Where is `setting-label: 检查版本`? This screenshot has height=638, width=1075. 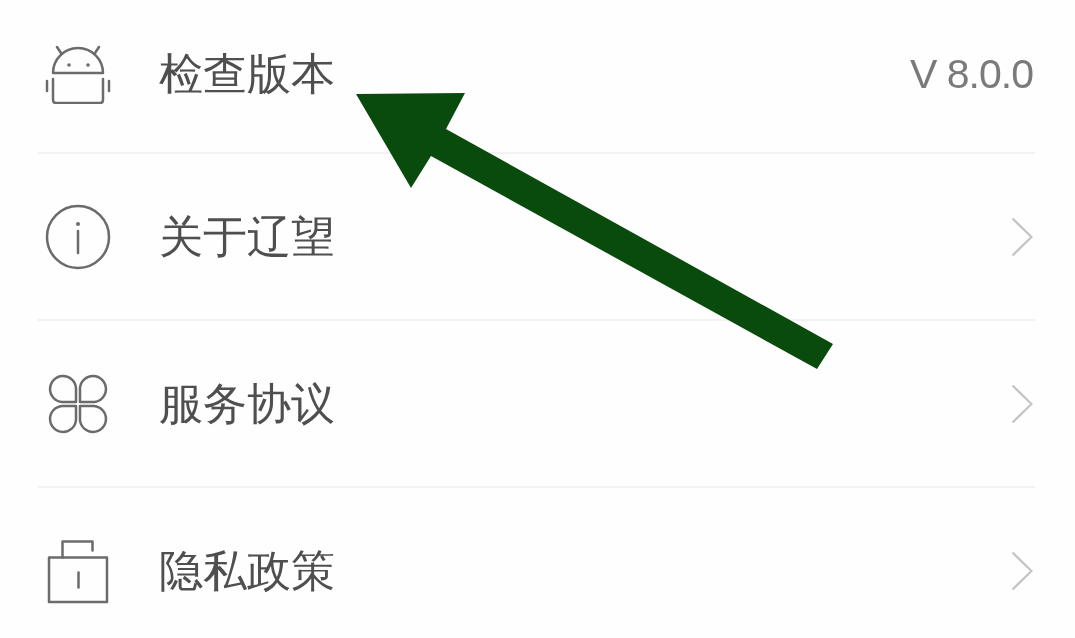 setting-label: 检查版本 is located at coordinates (247, 74).